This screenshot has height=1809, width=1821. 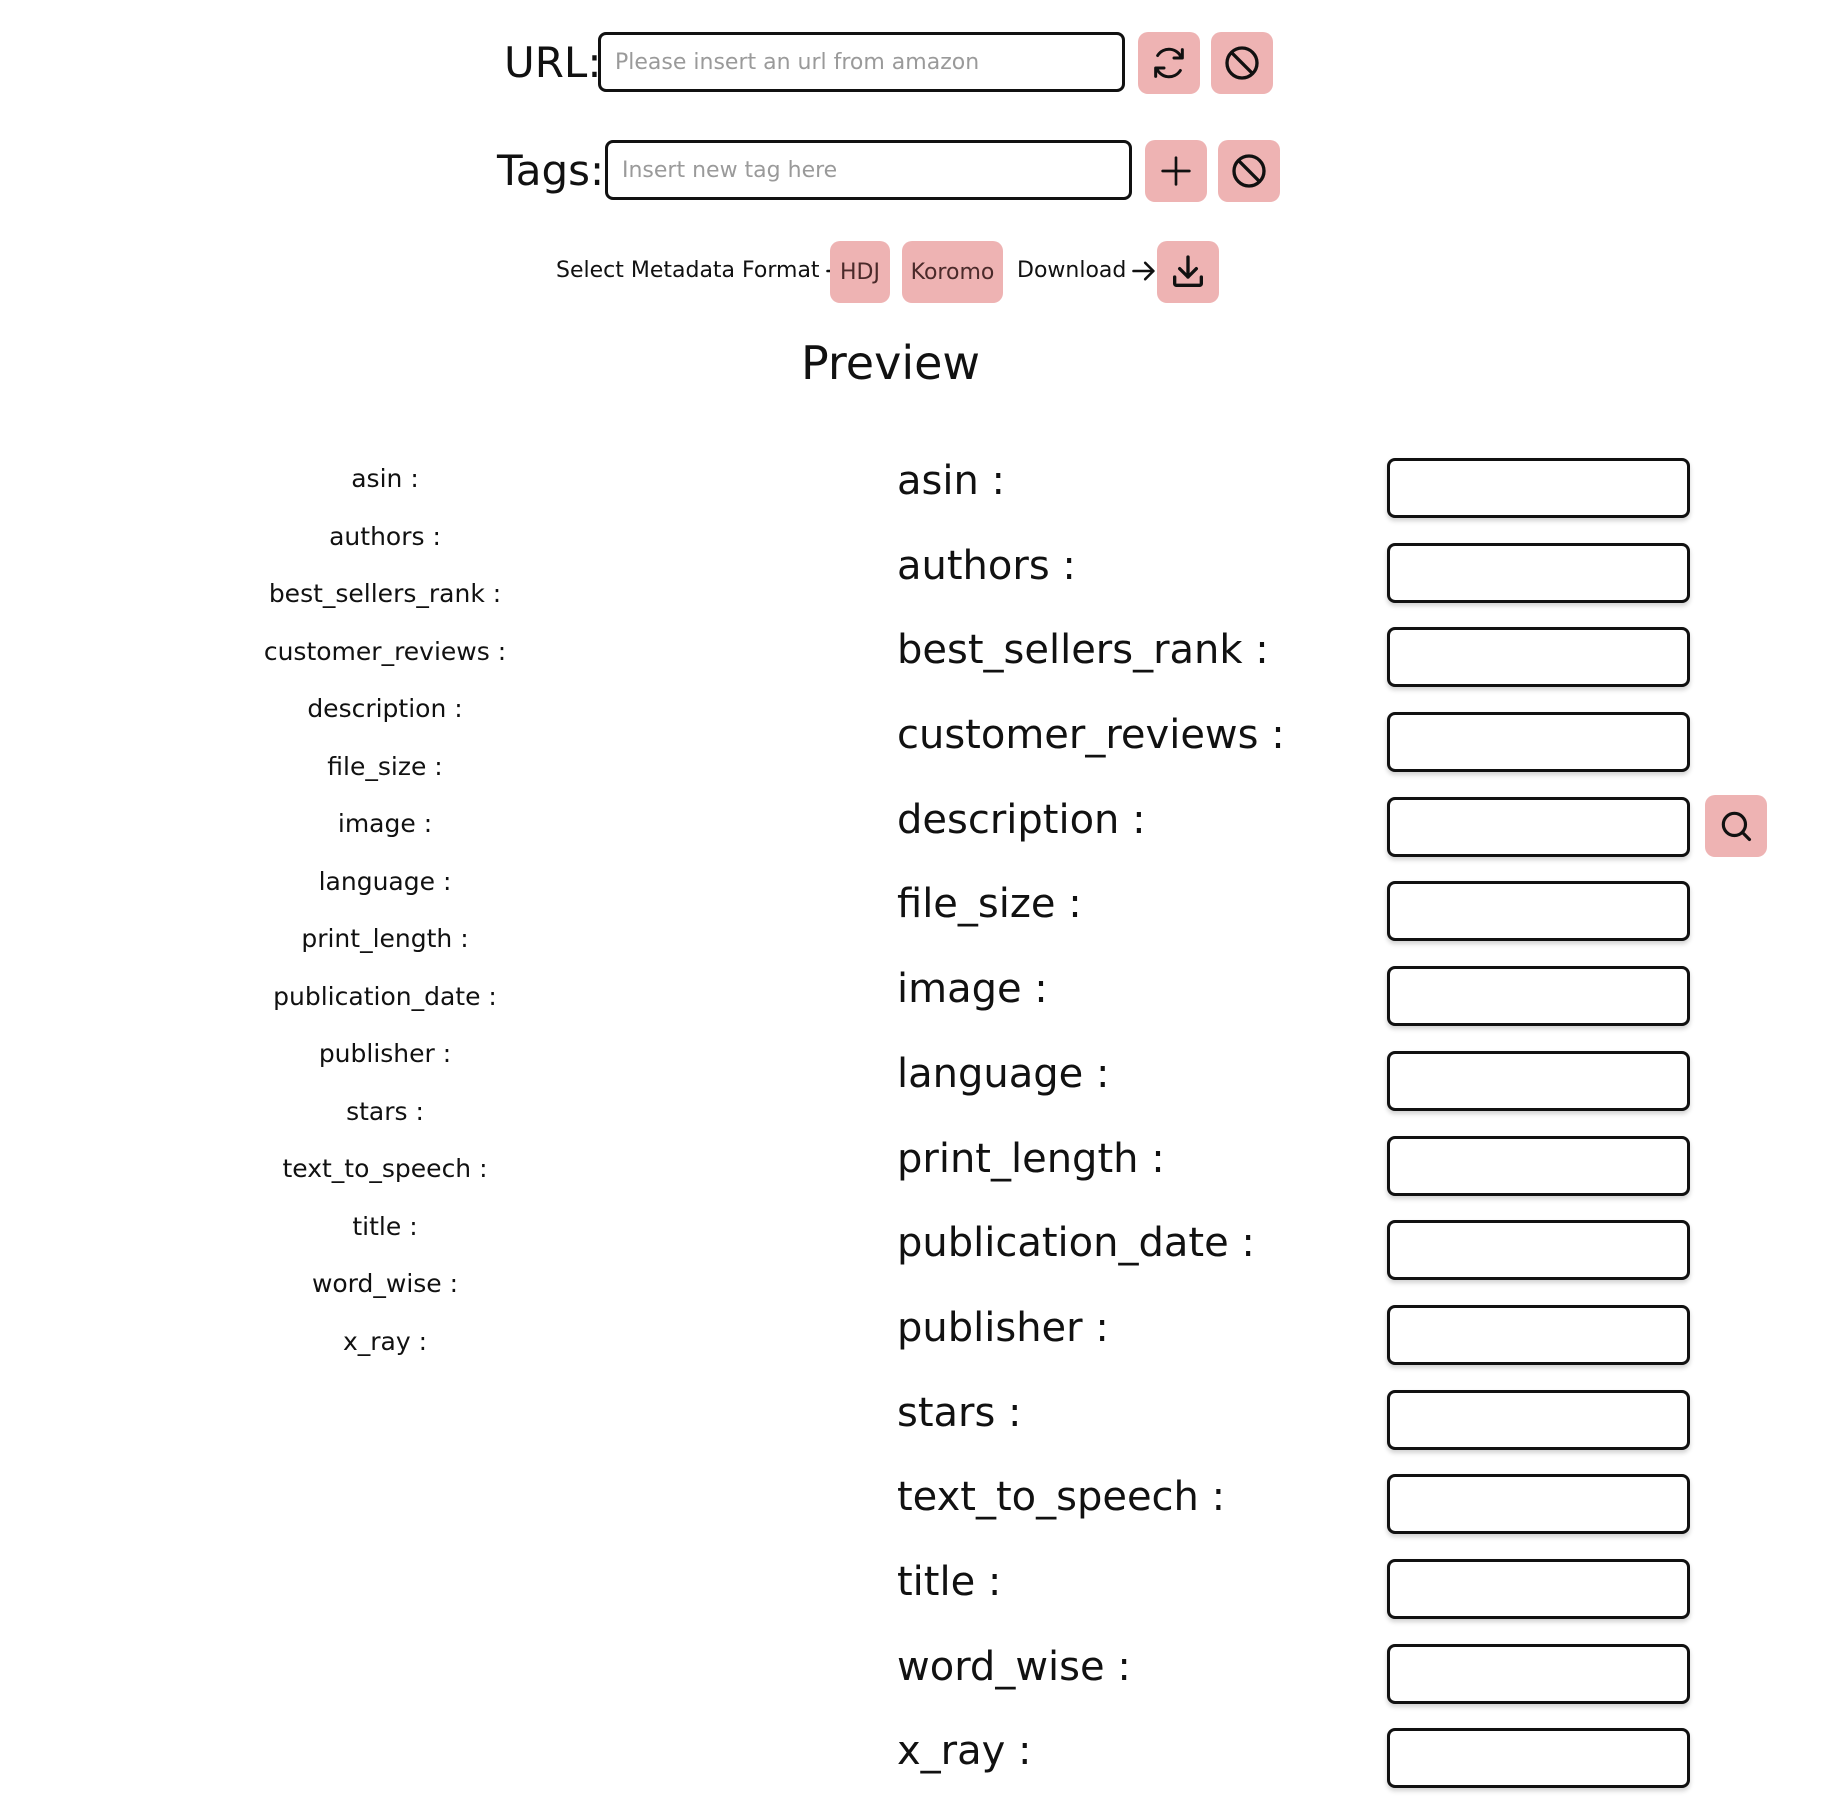 I want to click on summary-item: asin :, so click(x=385, y=478).